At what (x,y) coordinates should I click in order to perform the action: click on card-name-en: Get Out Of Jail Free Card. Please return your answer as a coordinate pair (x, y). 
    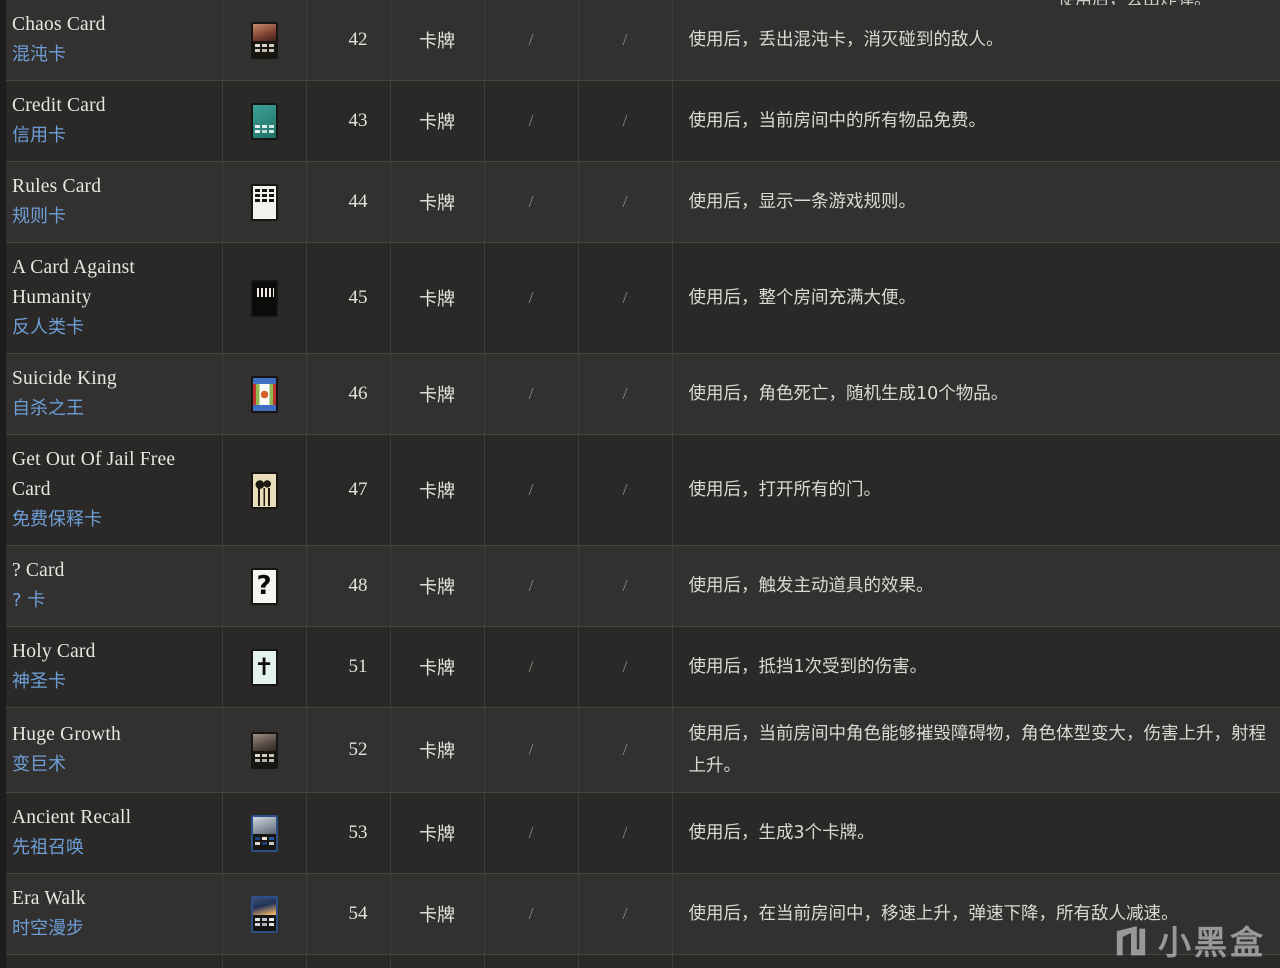
    Looking at the image, I should click on (94, 474).